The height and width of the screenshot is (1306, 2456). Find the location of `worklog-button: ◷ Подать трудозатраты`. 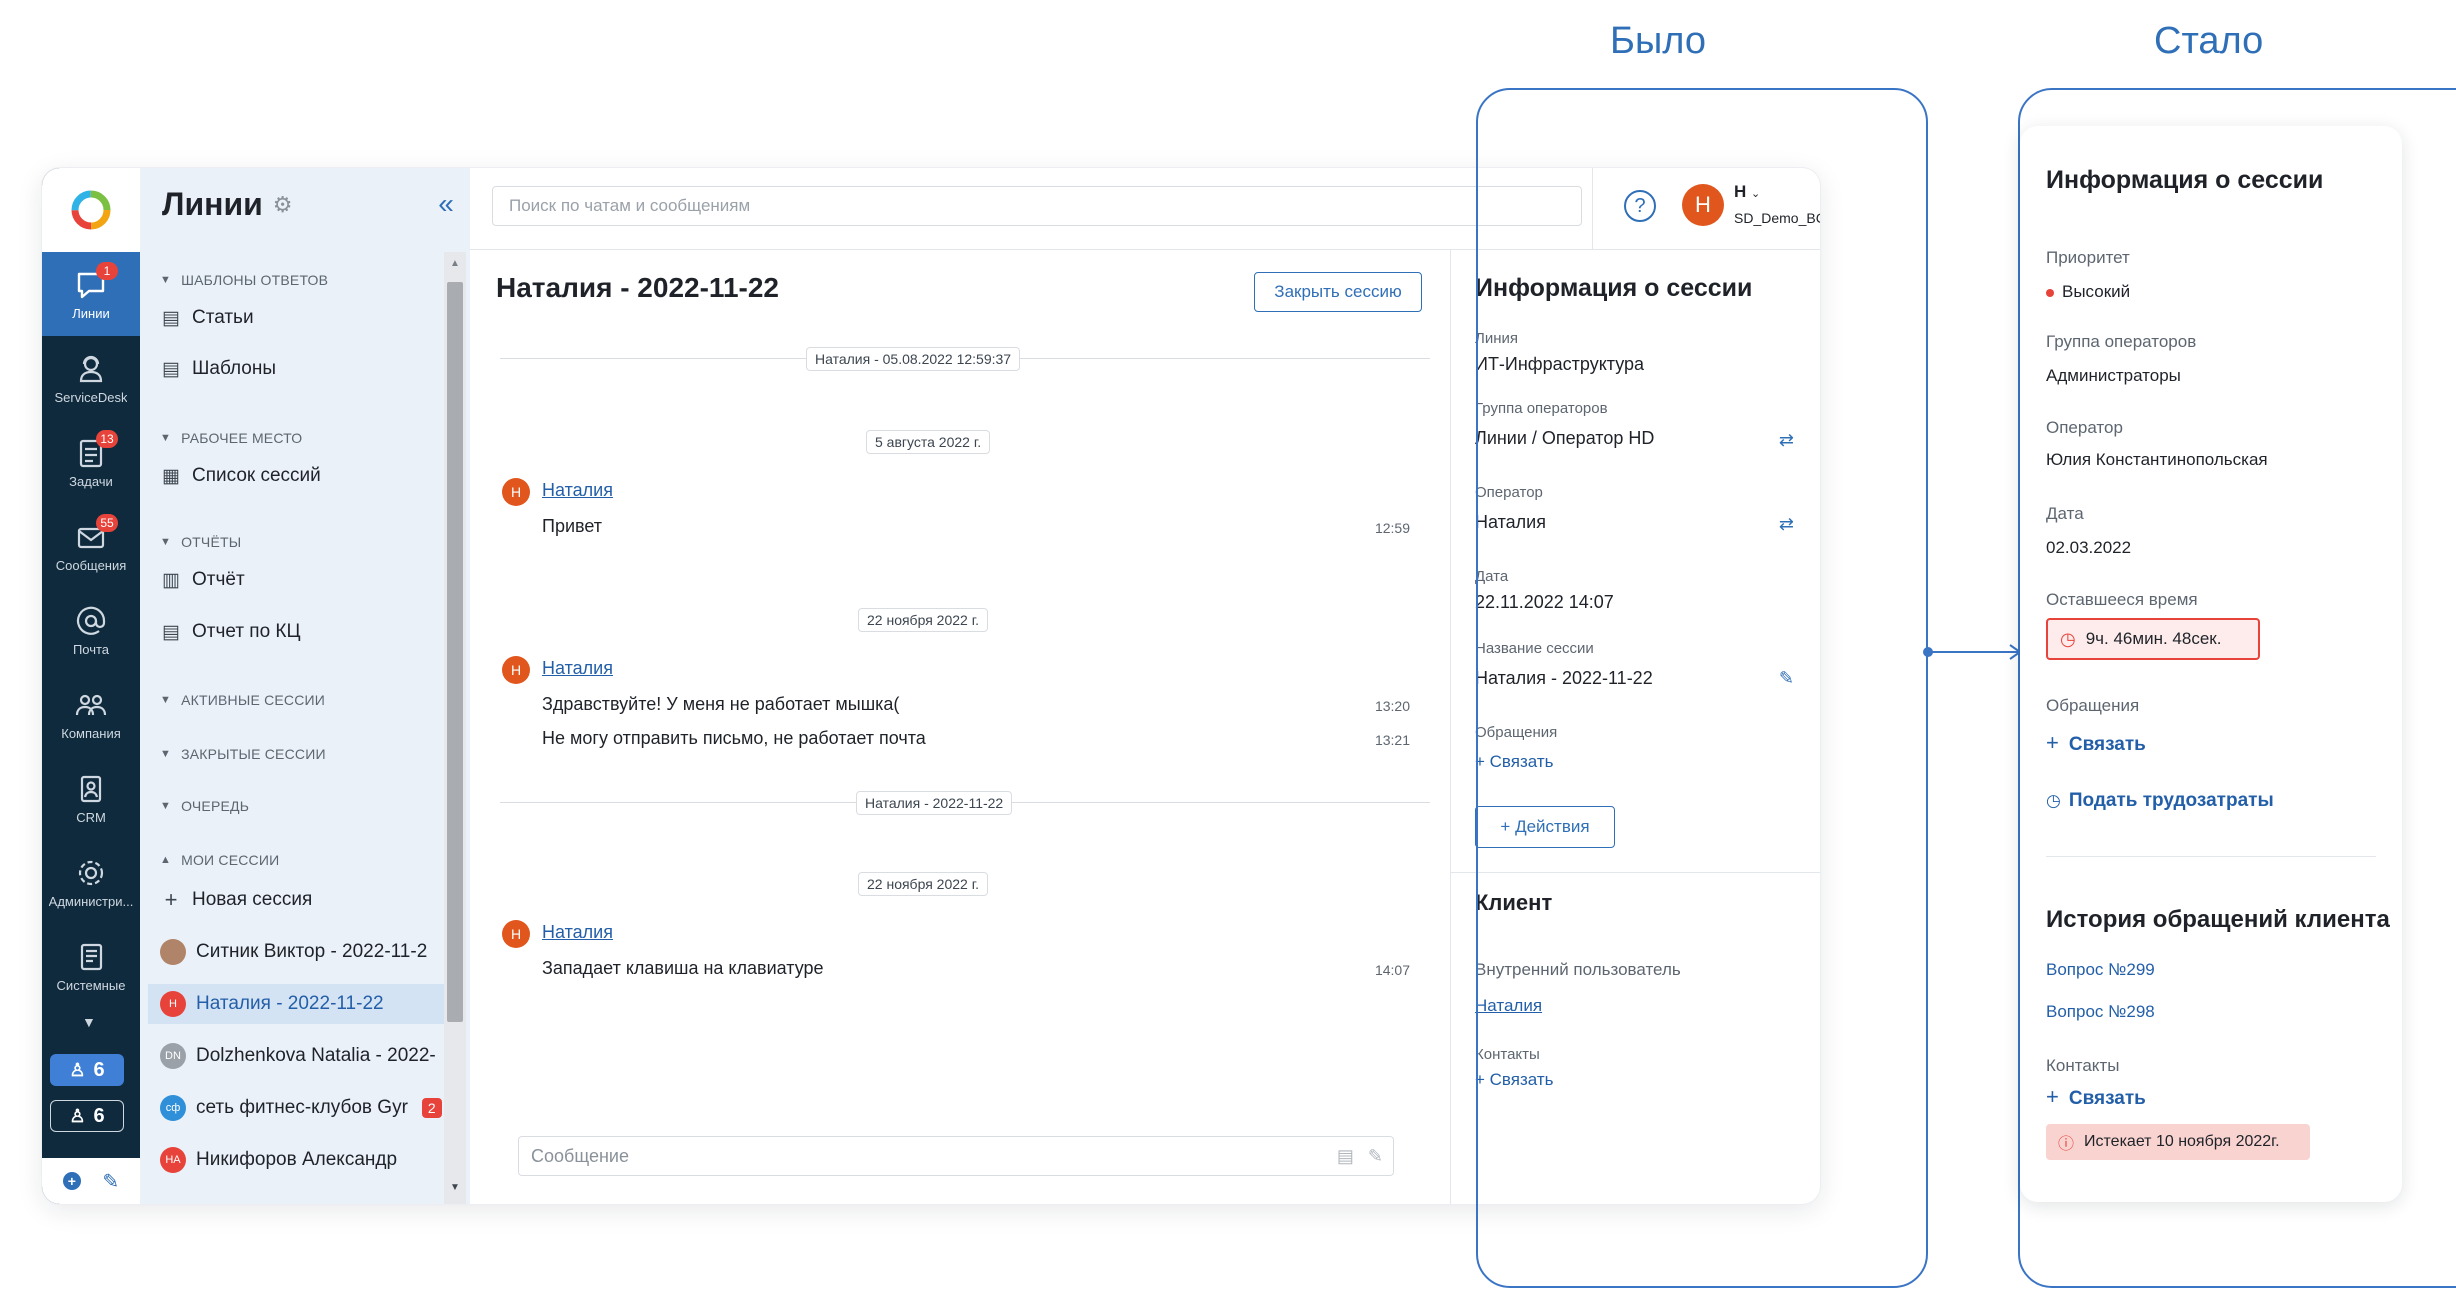

worklog-button: ◷ Подать трудозатраты is located at coordinates (2160, 801).